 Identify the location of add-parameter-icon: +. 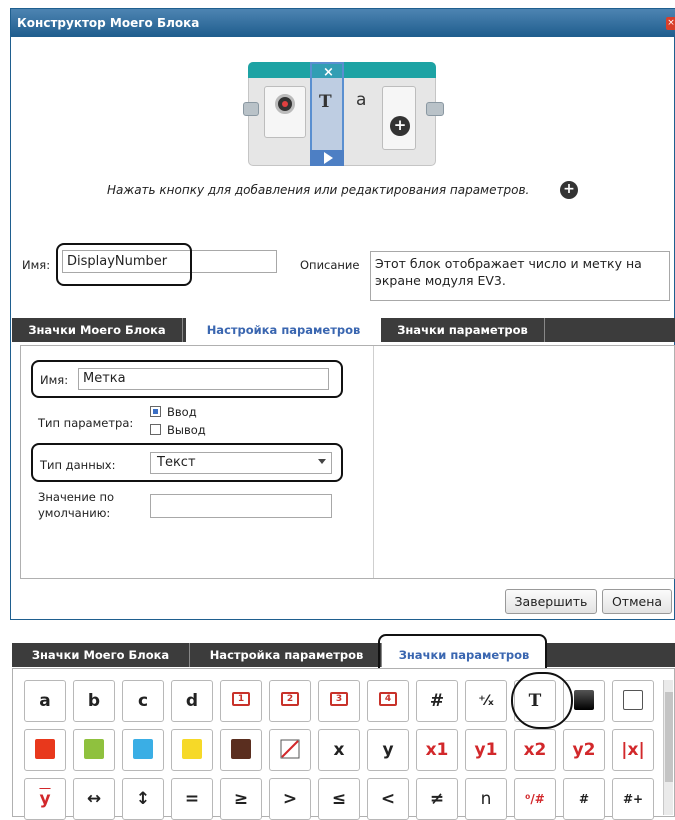
(400, 126).